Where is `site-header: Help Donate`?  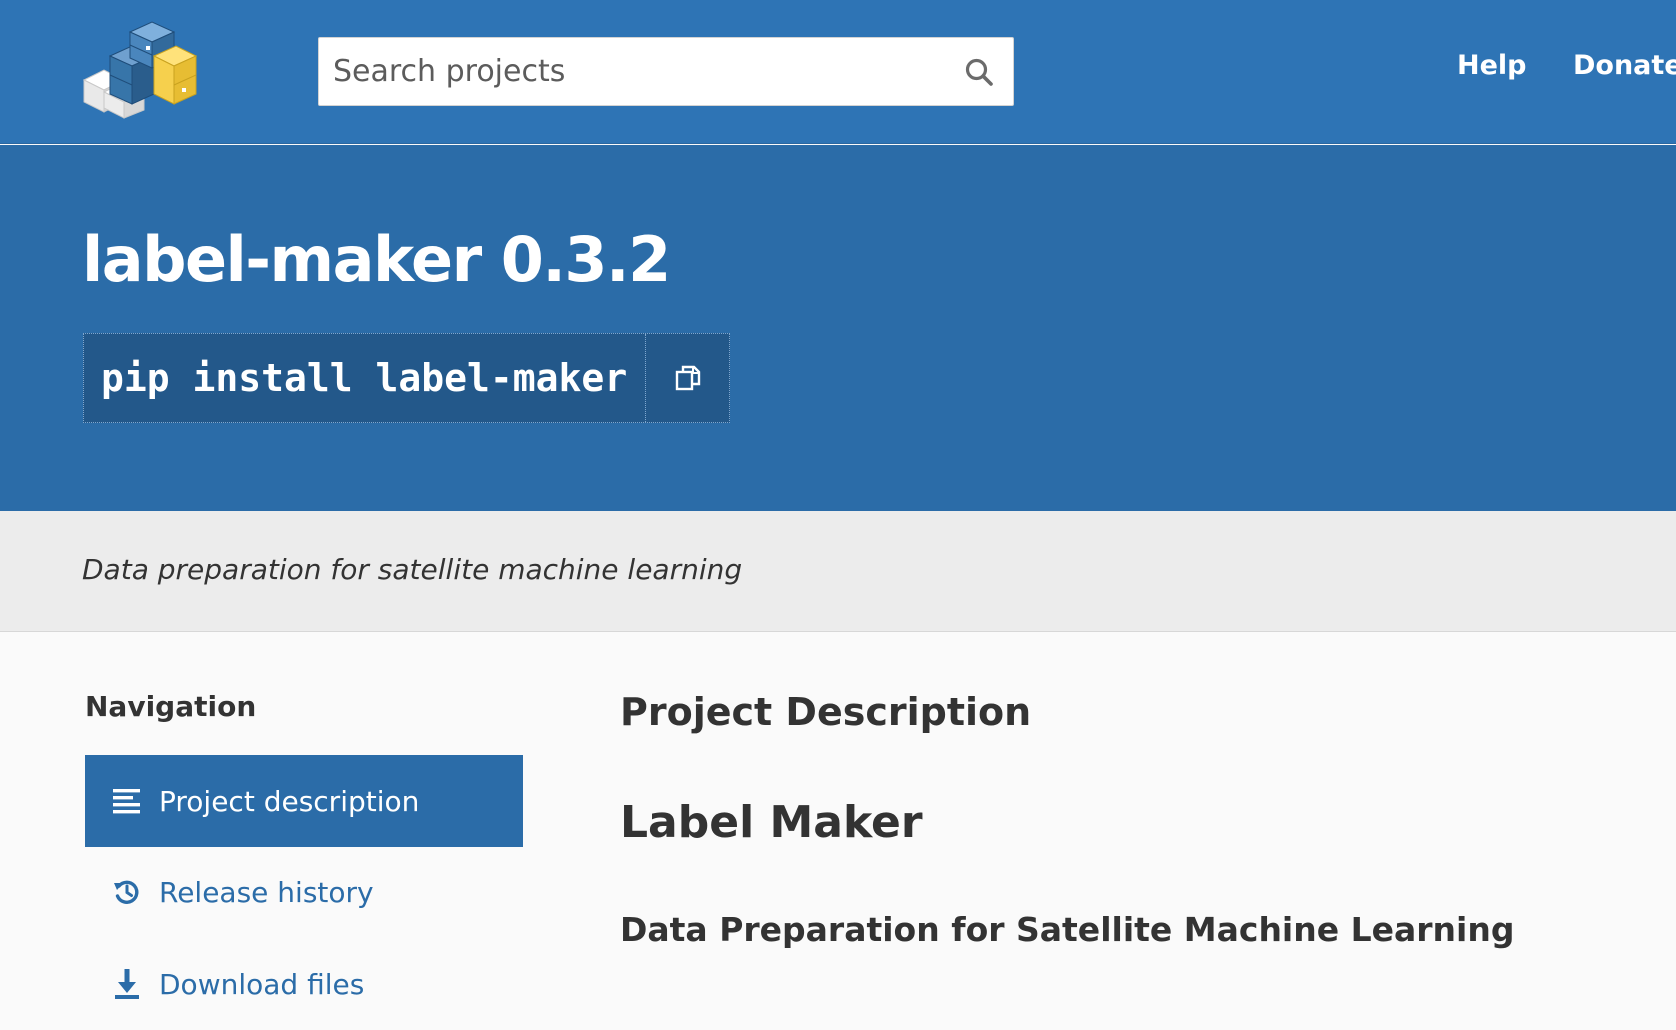
site-header: Help Donate is located at coordinates (838, 72).